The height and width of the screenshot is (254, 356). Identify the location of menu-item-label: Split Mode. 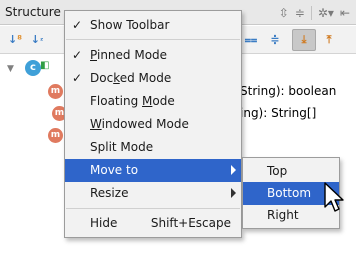
(122, 147).